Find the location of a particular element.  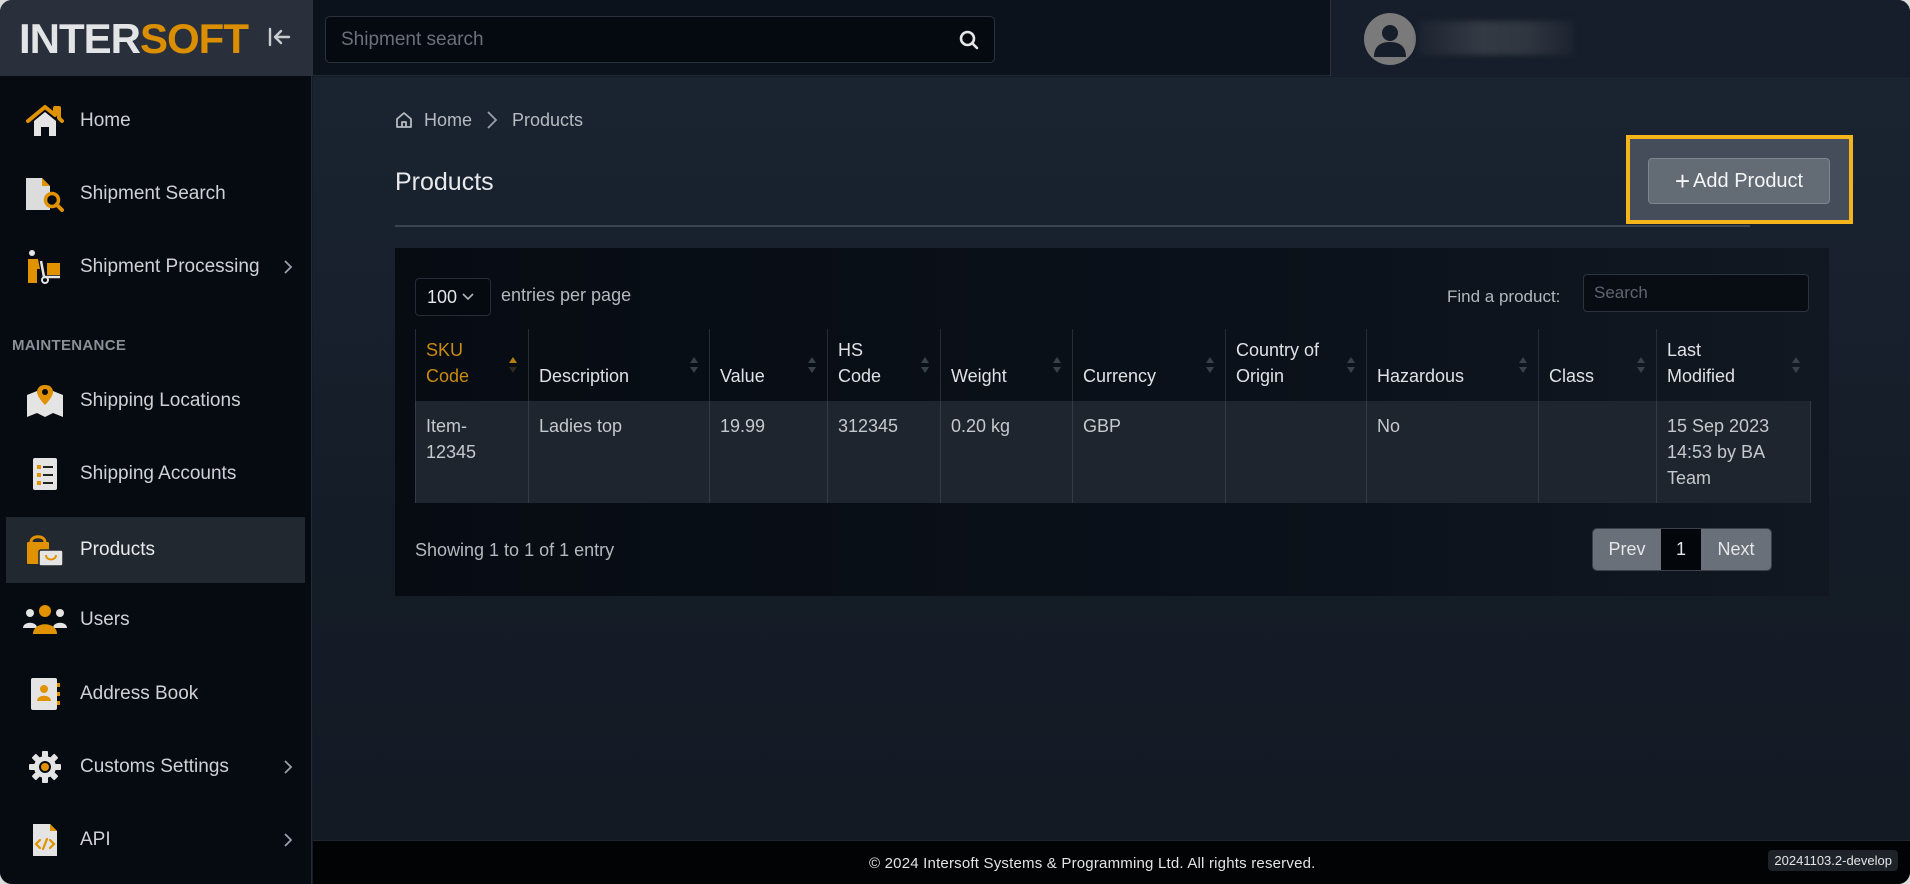

entries-per-page-select: 100 is located at coordinates (453, 297).